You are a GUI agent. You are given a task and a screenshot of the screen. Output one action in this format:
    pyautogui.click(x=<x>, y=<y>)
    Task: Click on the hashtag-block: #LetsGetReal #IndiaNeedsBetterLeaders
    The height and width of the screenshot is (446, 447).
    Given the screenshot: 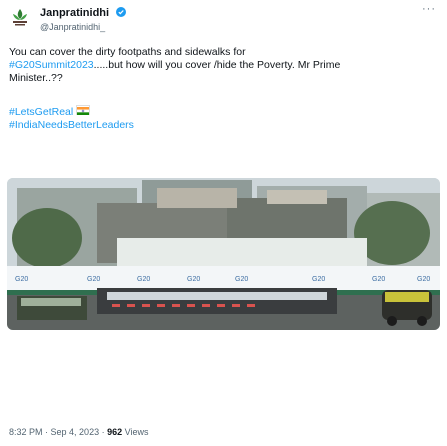 What is the action you would take?
    pyautogui.click(x=71, y=118)
    